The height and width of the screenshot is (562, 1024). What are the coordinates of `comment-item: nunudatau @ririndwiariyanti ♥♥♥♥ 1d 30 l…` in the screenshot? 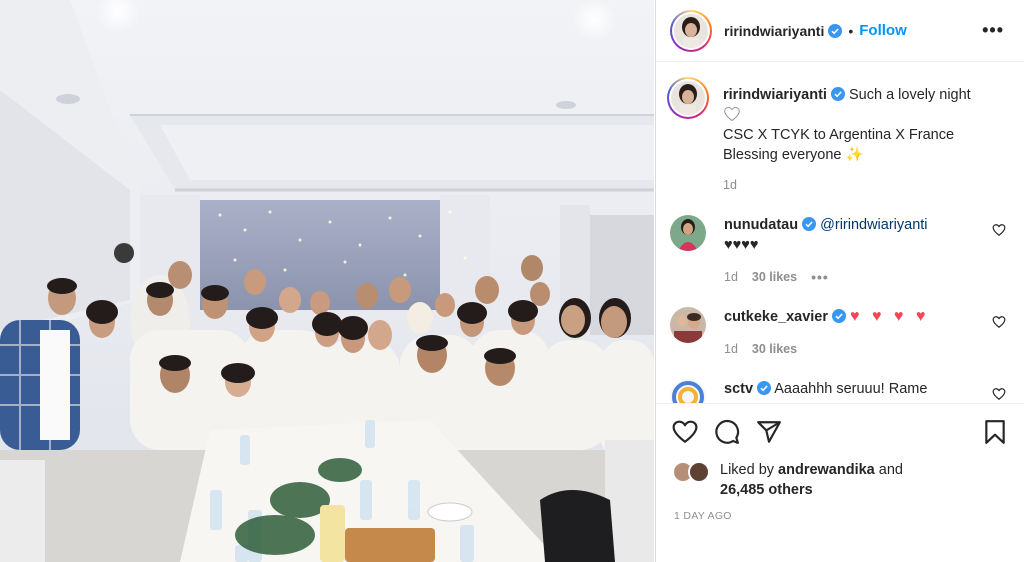 It's located at (840, 251).